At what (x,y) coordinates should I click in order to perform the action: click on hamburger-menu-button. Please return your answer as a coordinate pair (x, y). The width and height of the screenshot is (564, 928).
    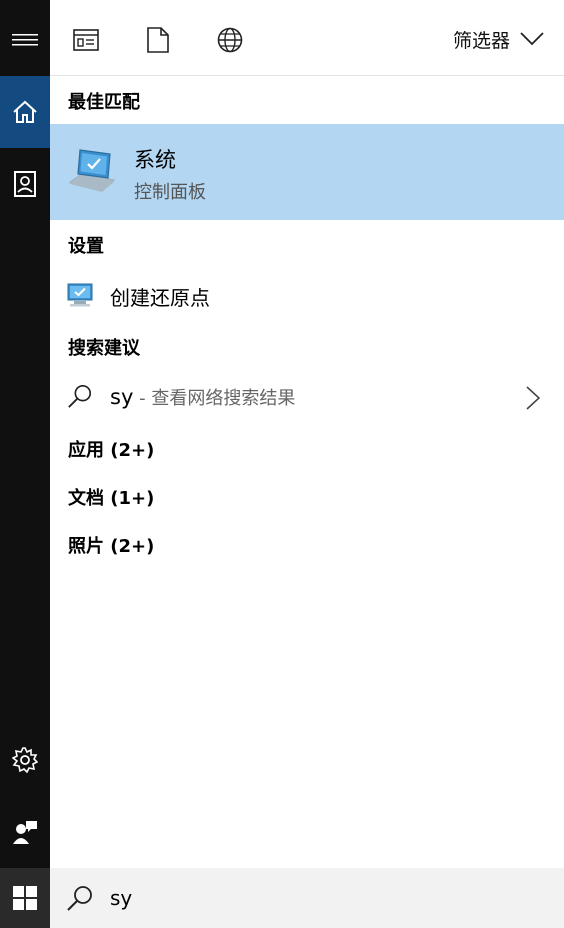
    Looking at the image, I should click on (25, 40).